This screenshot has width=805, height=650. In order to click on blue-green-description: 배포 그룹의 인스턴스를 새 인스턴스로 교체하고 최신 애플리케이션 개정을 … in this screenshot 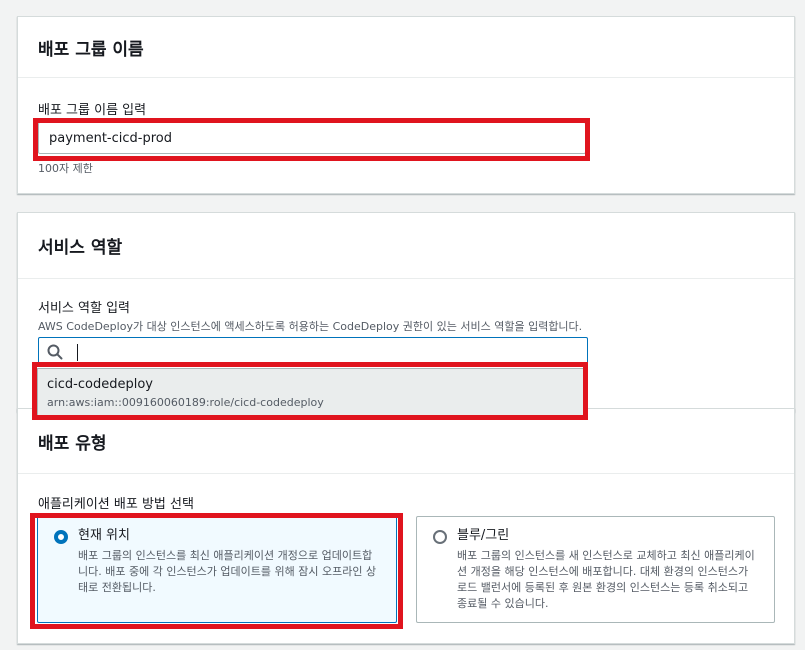, I will do `click(606, 579)`.